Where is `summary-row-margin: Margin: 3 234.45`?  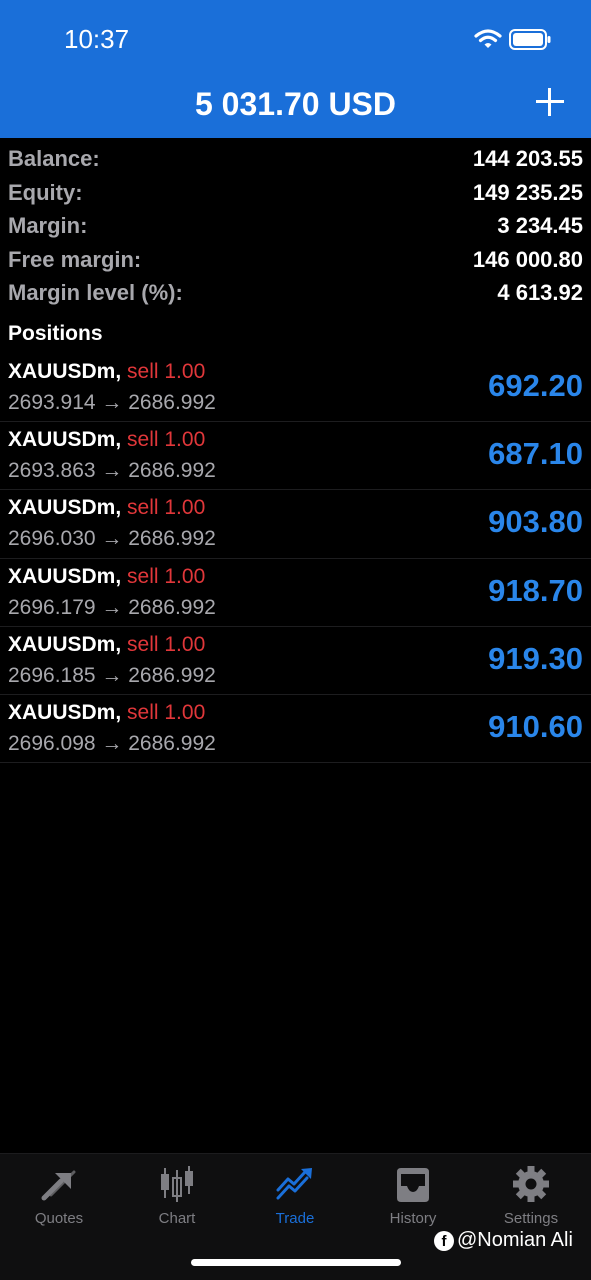
summary-row-margin: Margin: 3 234.45 is located at coordinates (295, 226).